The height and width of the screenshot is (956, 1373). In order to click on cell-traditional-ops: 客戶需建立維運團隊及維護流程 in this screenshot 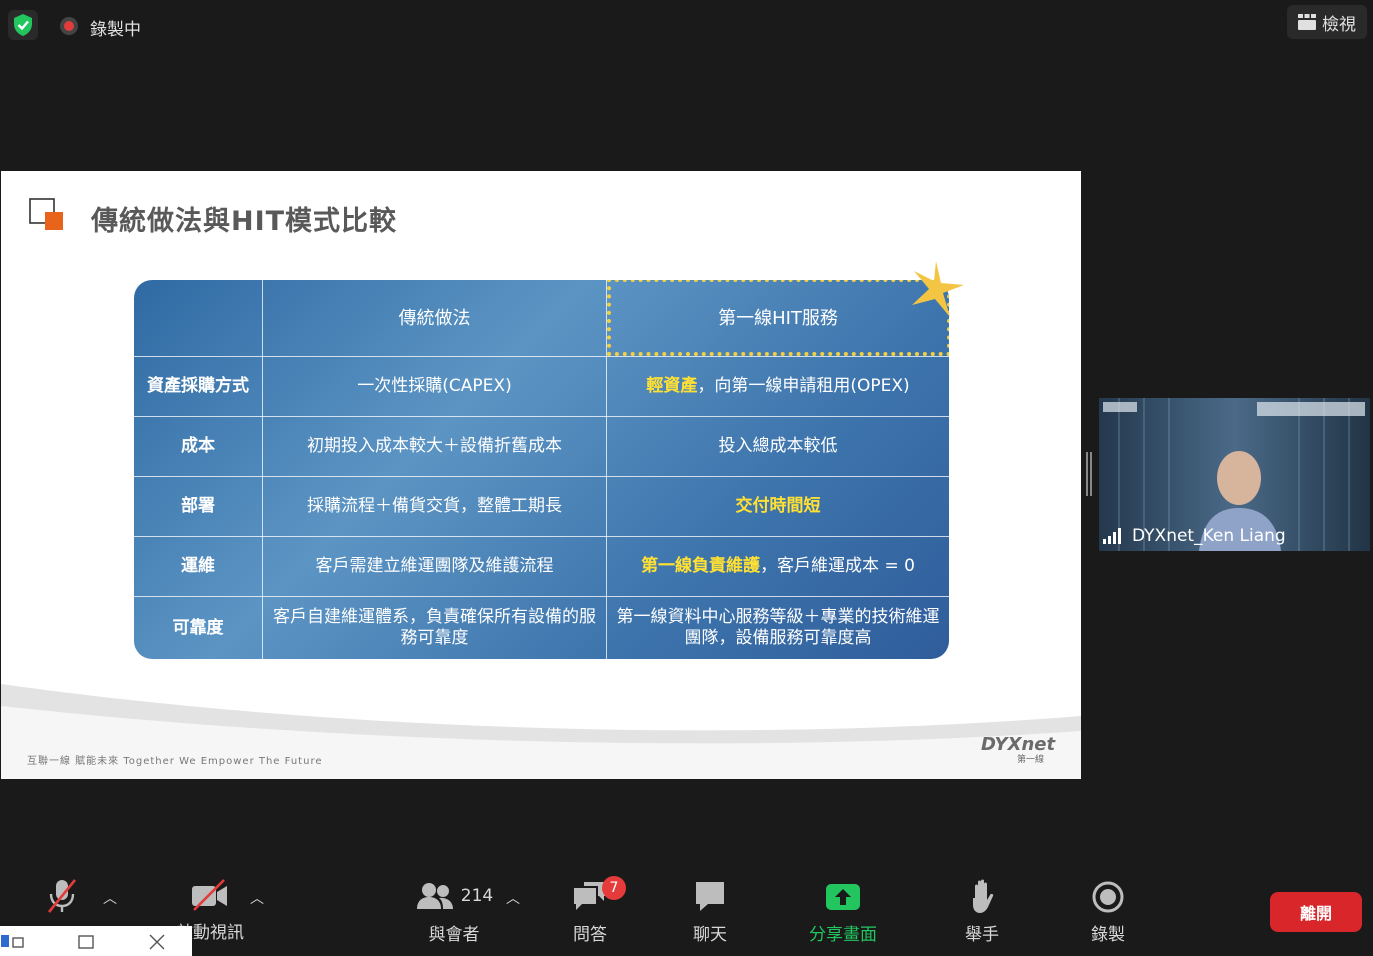, I will do `click(434, 566)`.